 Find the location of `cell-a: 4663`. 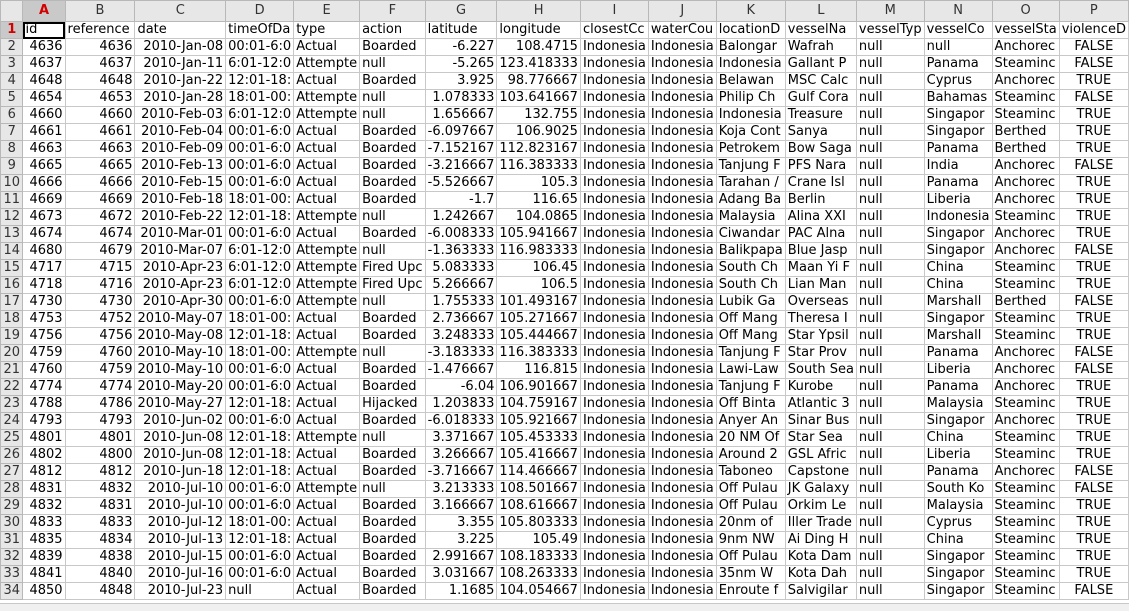

cell-a: 4663 is located at coordinates (44, 149).